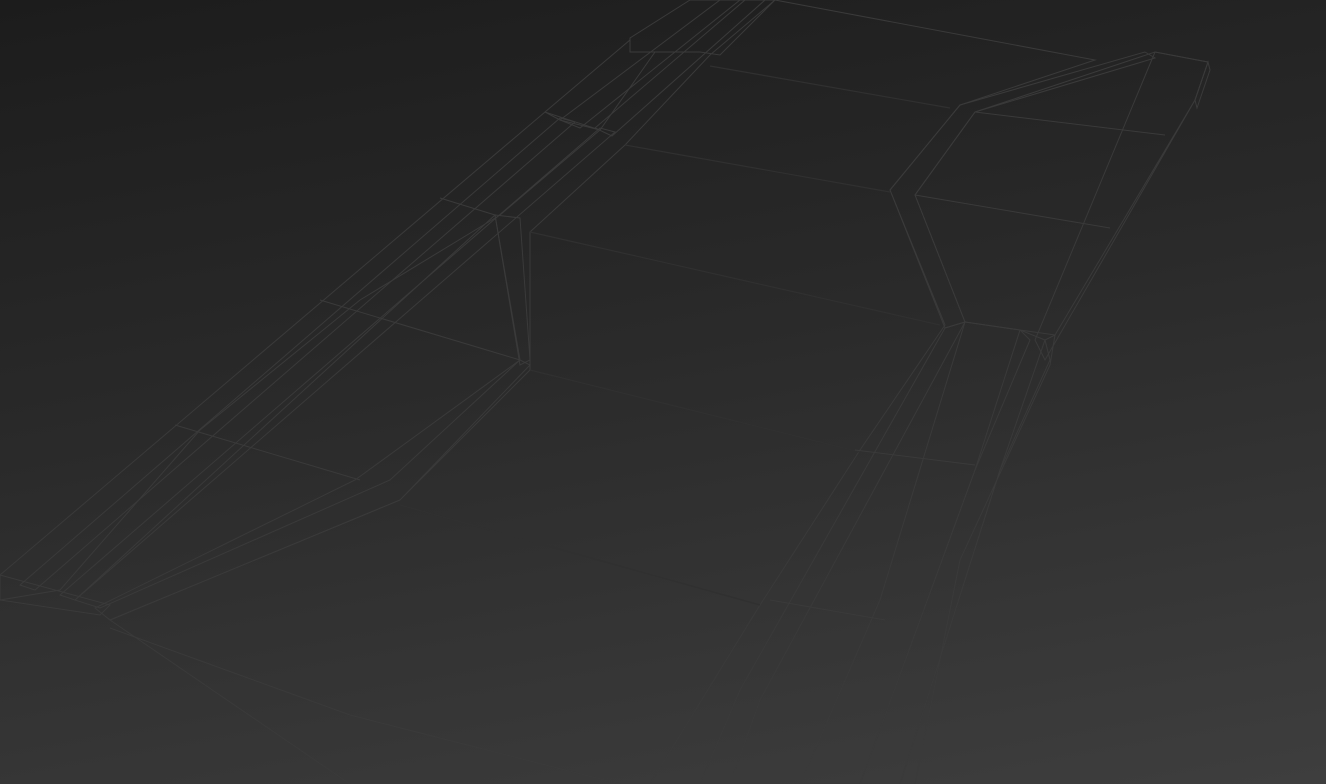 This screenshot has width=1326, height=784. I want to click on left-ledge-front, so click(55, 595).